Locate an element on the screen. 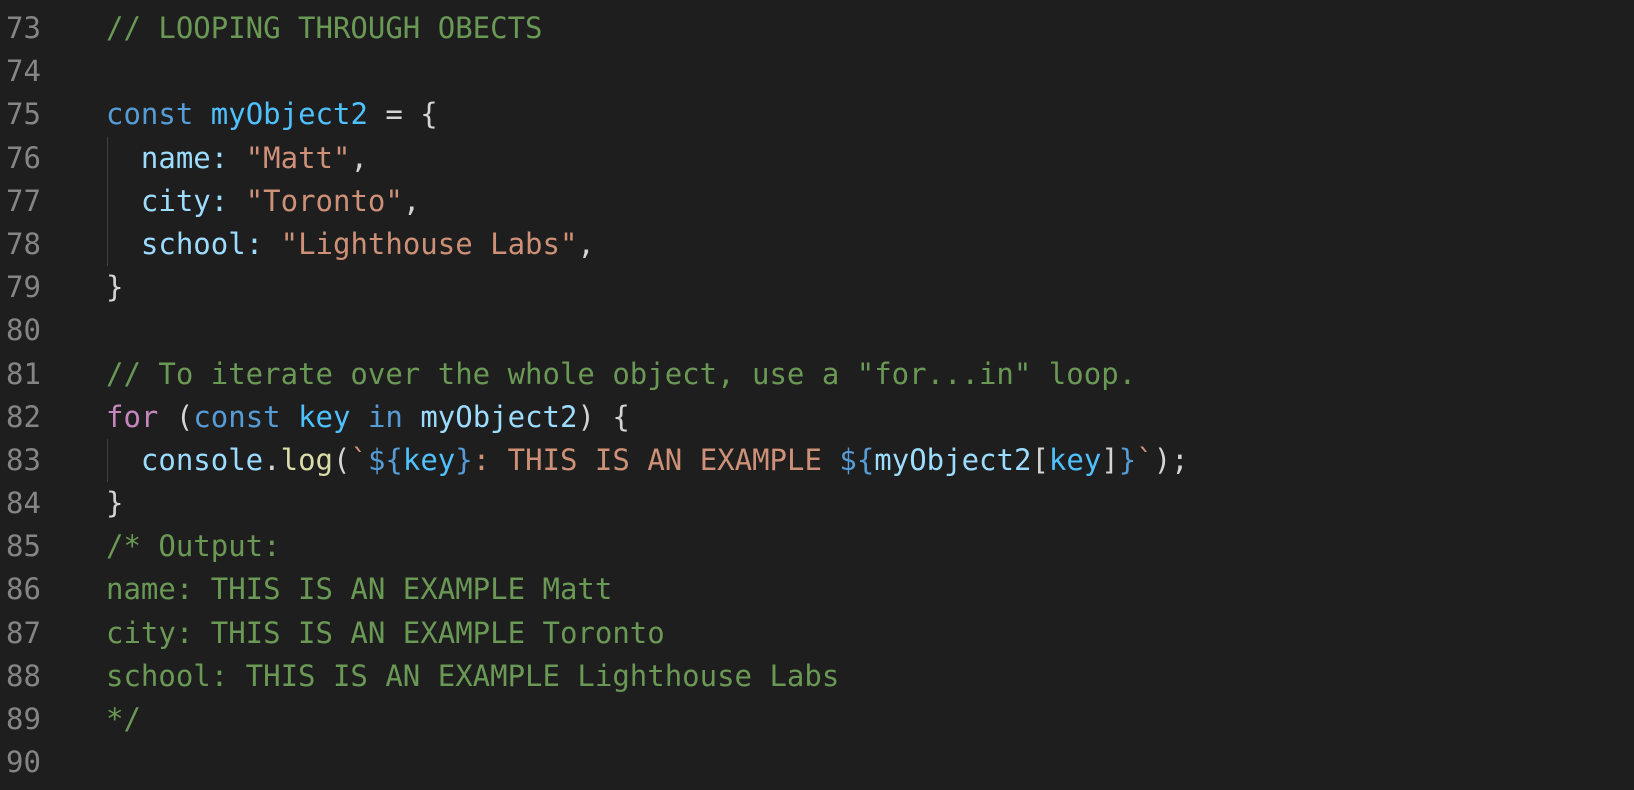 The height and width of the screenshot is (790, 1634). code-text: // LOOPING THROUGH OBECTS is located at coordinates (324, 28).